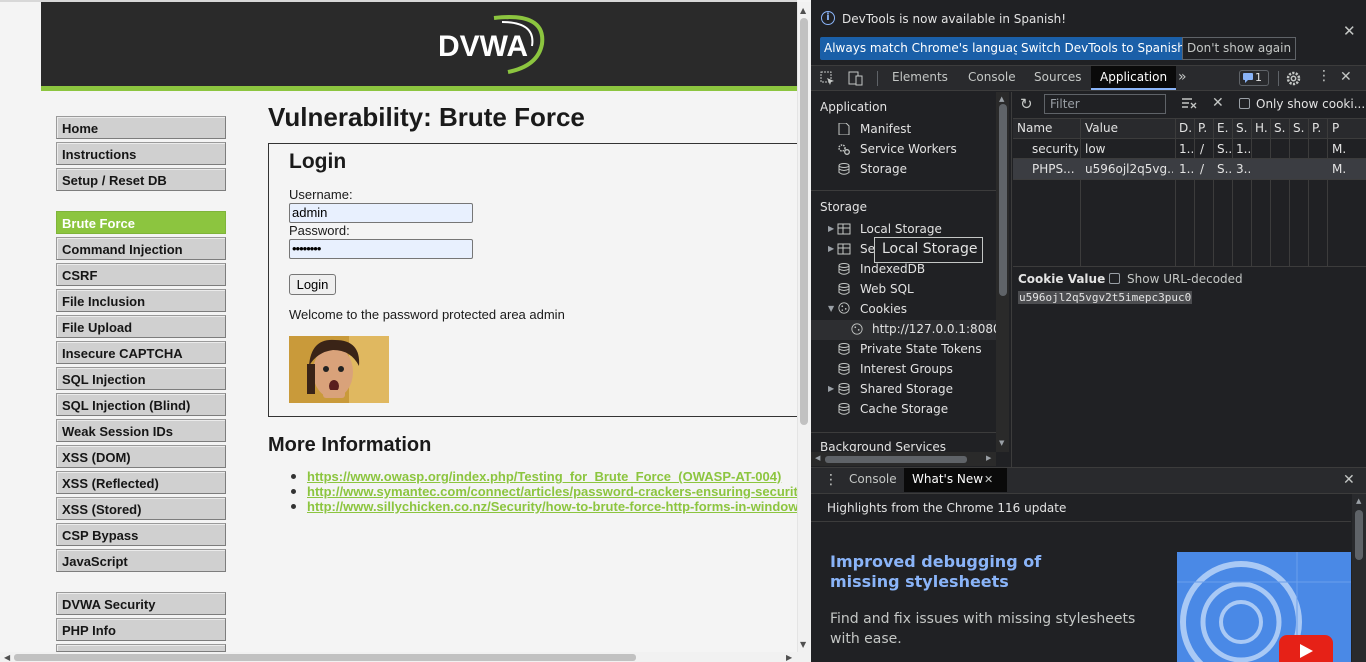  What do you see at coordinates (1222, 128) in the screenshot?
I see `column-expires: E.` at bounding box center [1222, 128].